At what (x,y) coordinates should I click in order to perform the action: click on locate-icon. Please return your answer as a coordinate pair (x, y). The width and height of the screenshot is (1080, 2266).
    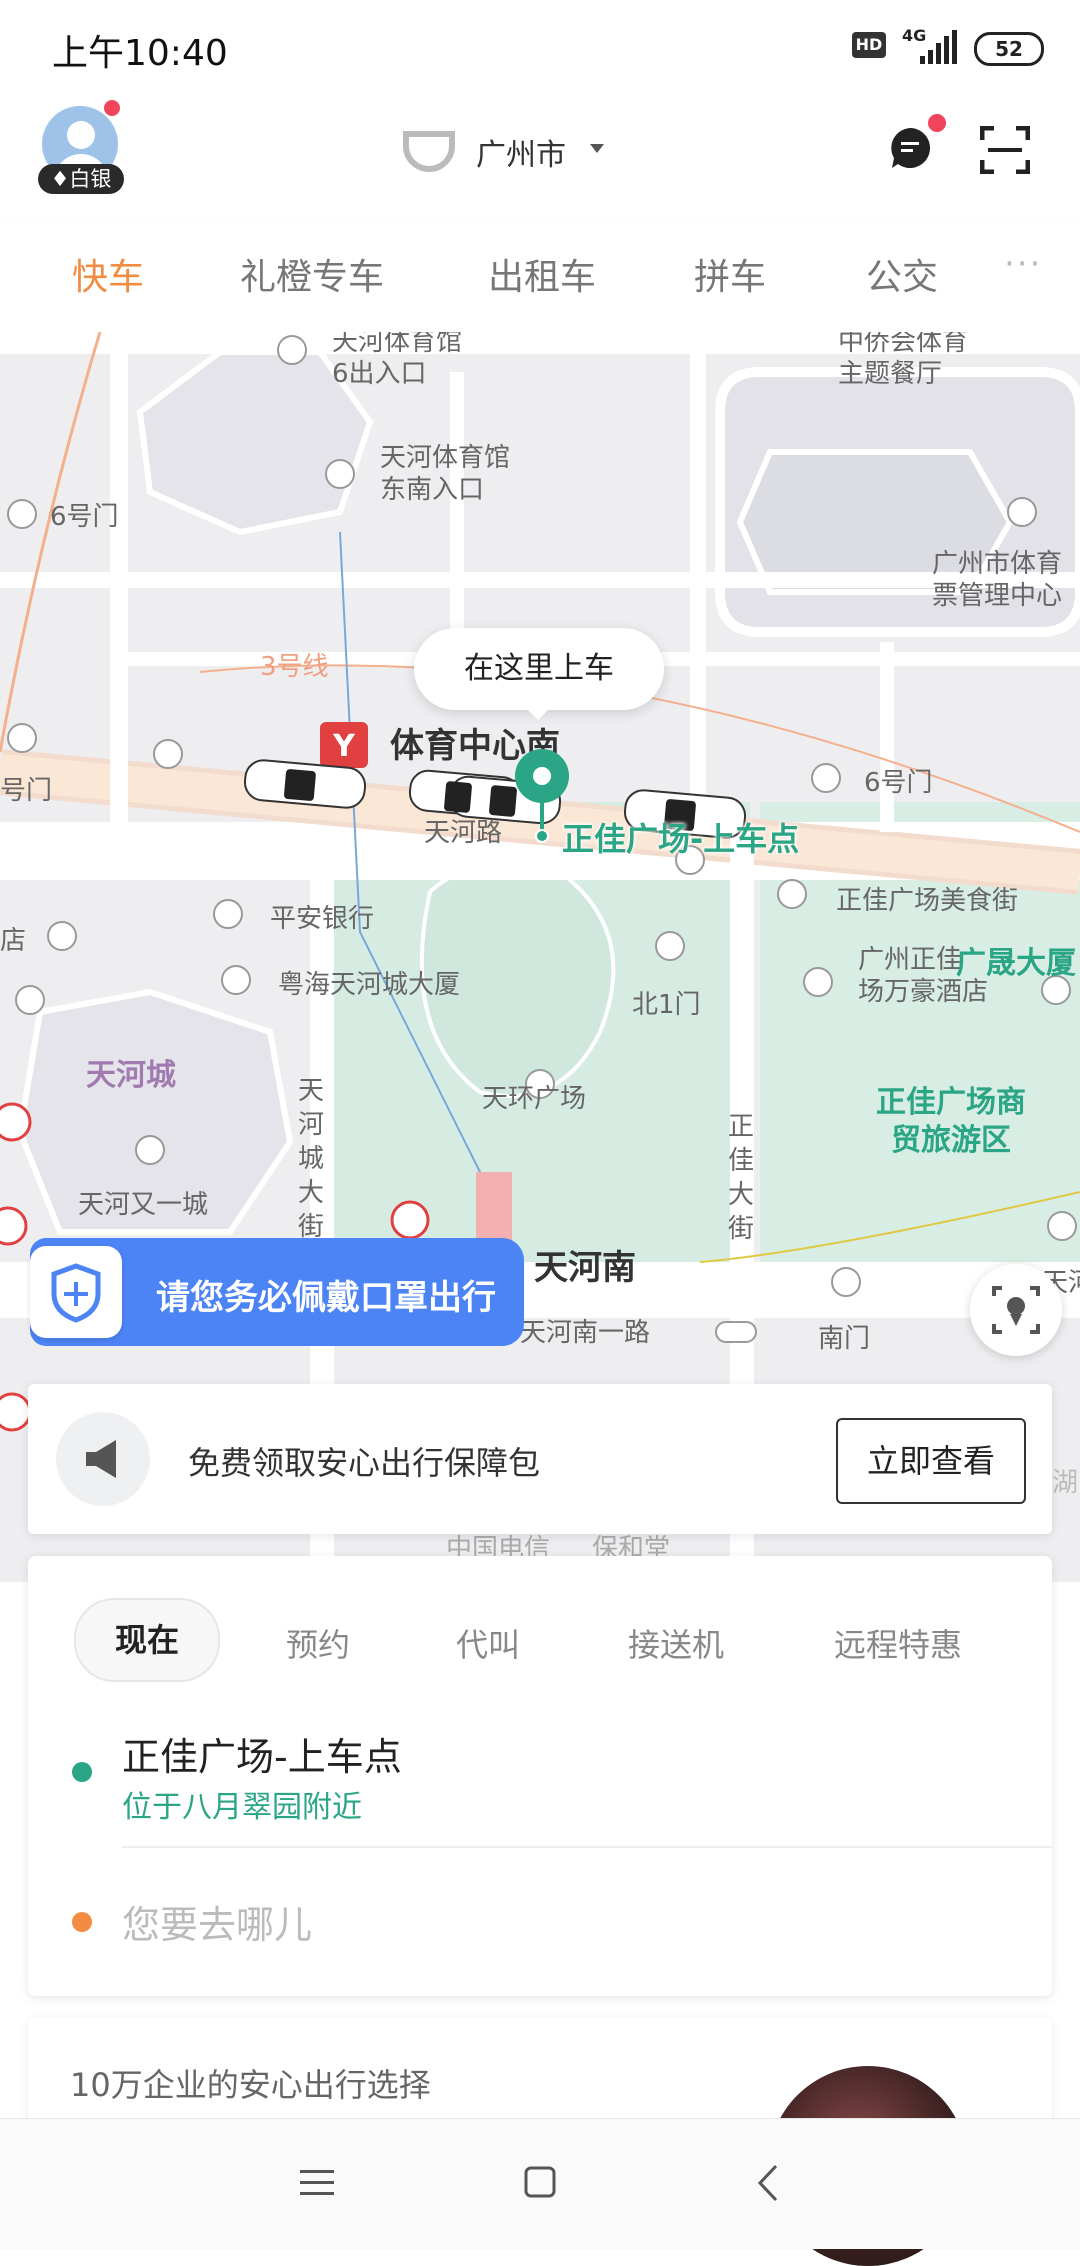
    Looking at the image, I should click on (1016, 1310).